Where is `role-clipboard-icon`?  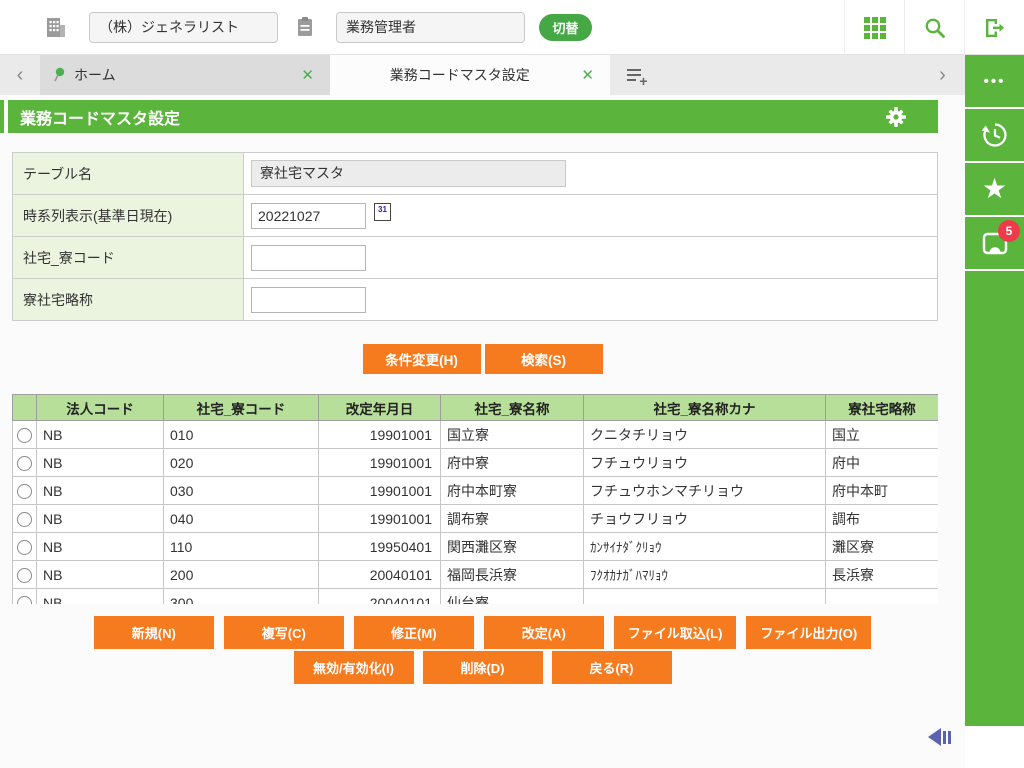 role-clipboard-icon is located at coordinates (305, 27).